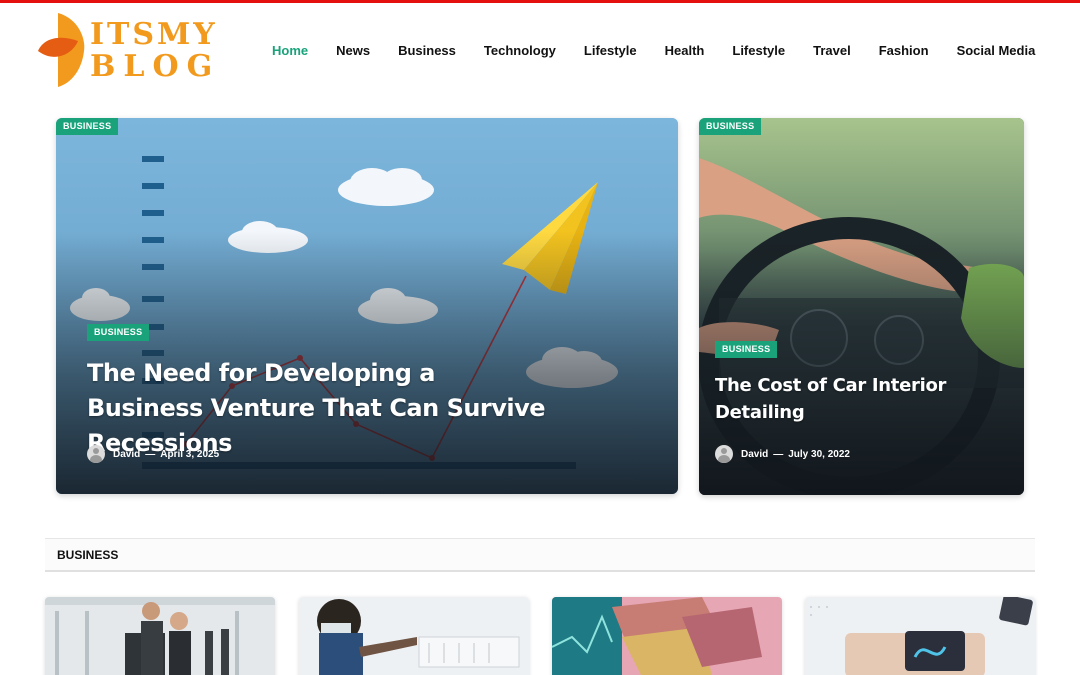 The width and height of the screenshot is (1080, 675). What do you see at coordinates (189, 454) in the screenshot?
I see `post-date: April 3, 2025` at bounding box center [189, 454].